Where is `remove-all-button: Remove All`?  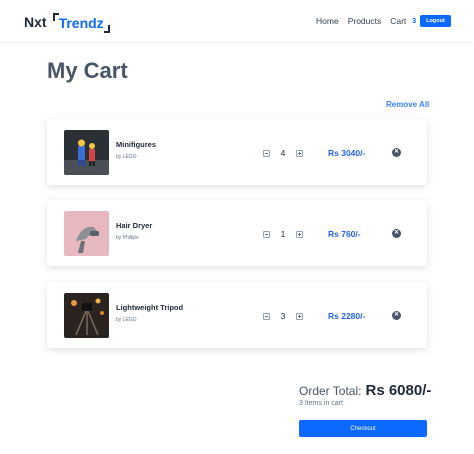
remove-all-button: Remove All is located at coordinates (407, 104).